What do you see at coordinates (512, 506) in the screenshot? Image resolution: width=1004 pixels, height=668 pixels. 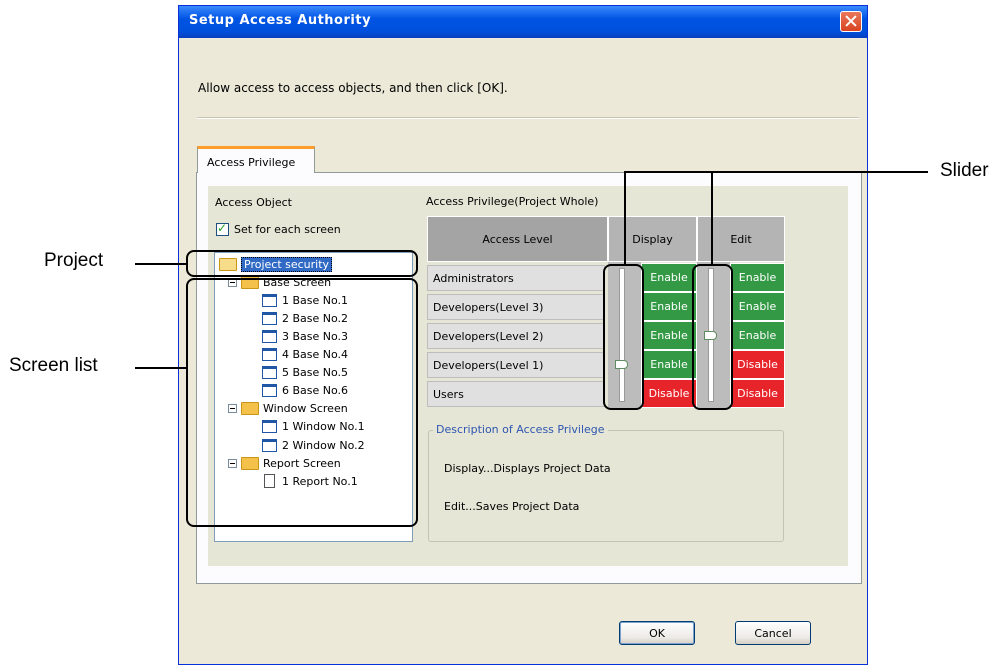 I see `description-edit: Edit...Saves Project Data` at bounding box center [512, 506].